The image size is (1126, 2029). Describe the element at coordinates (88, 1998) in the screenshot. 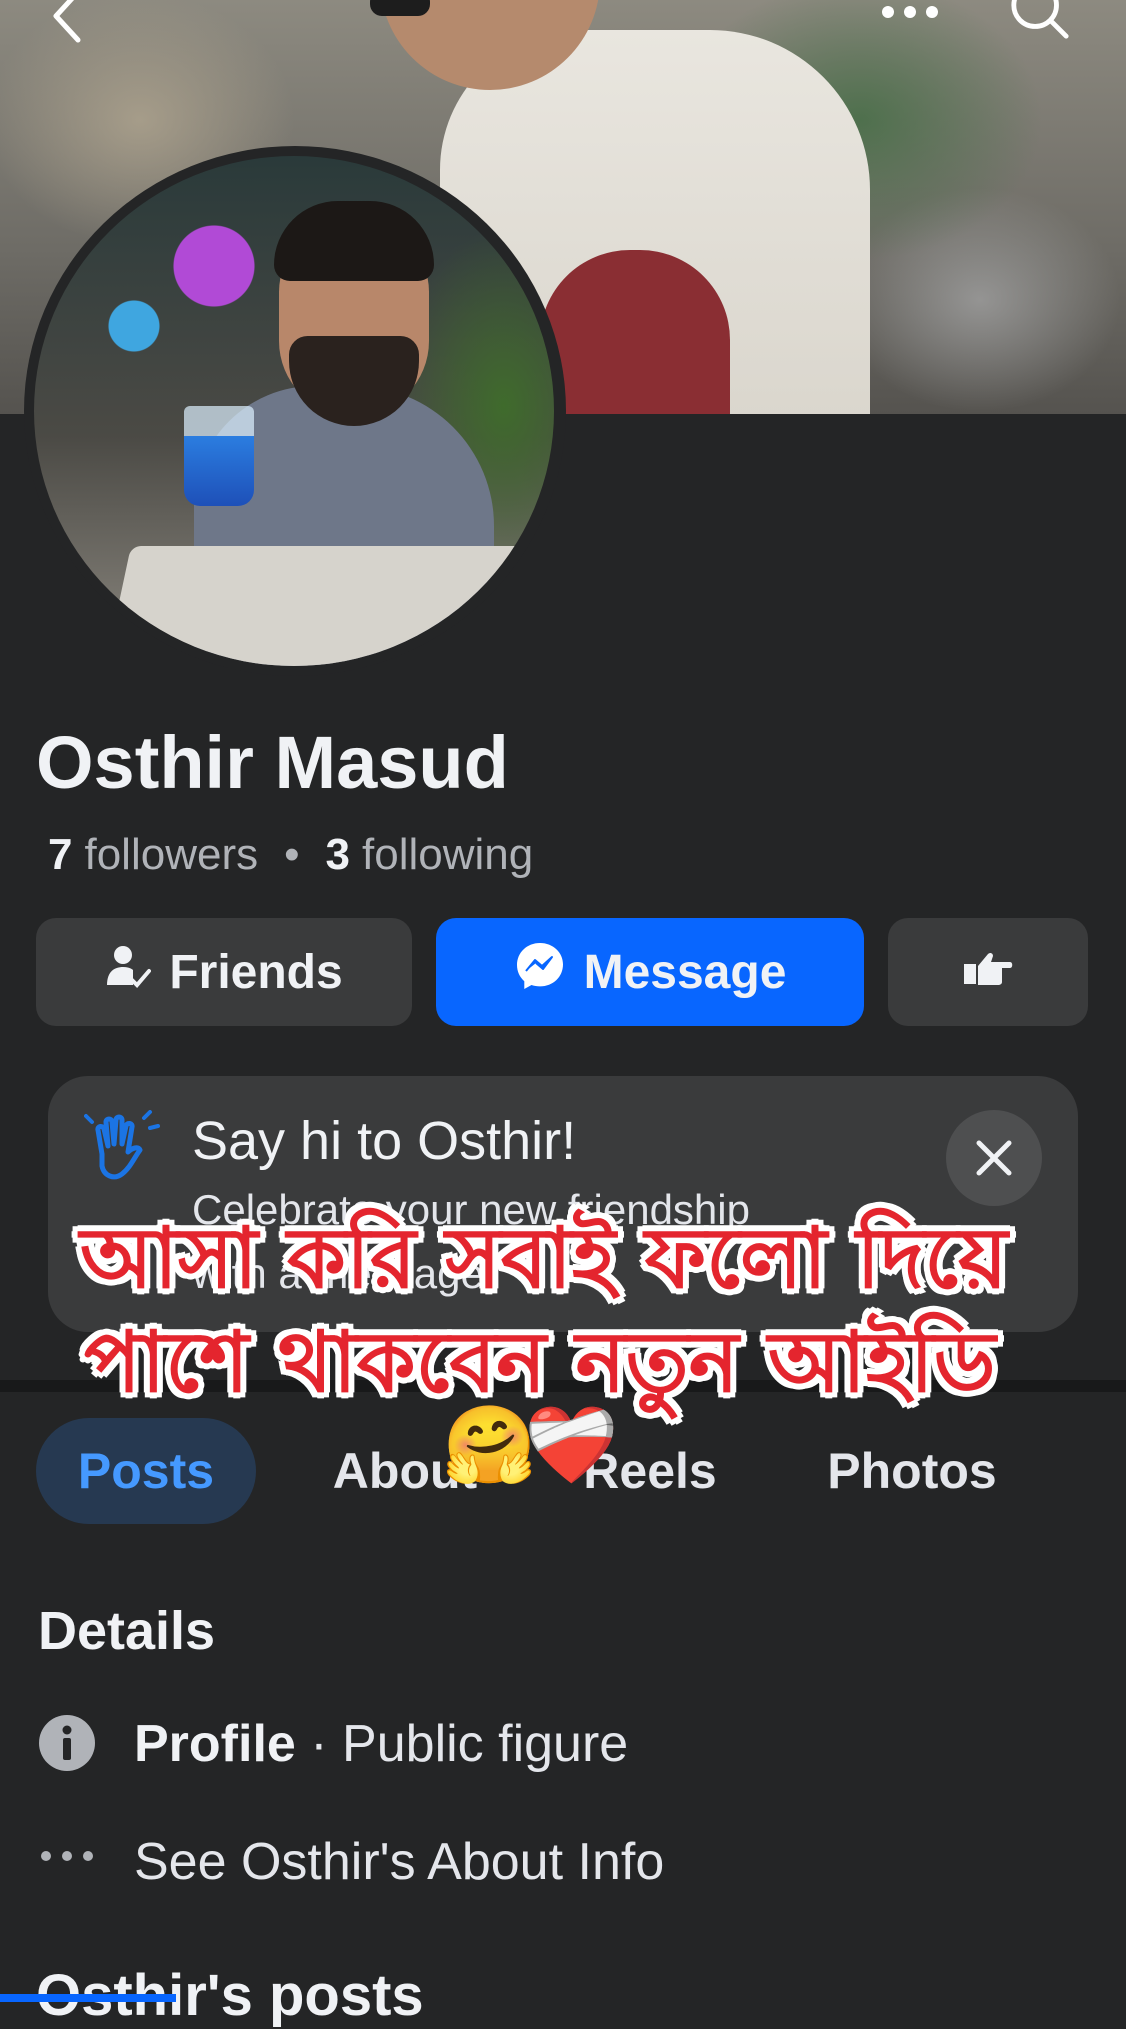

I see `scroll-progress-bar` at that location.